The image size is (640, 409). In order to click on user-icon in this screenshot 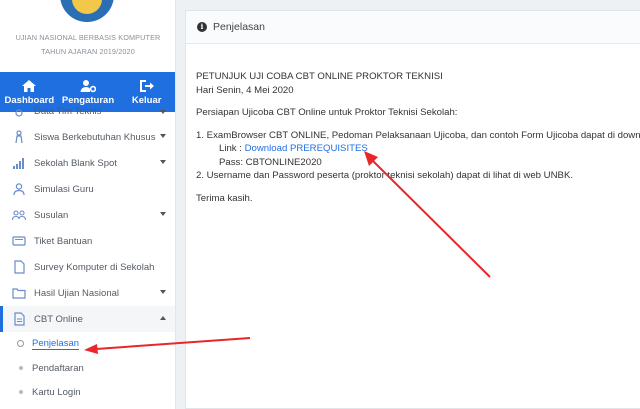, I will do `click(19, 189)`.